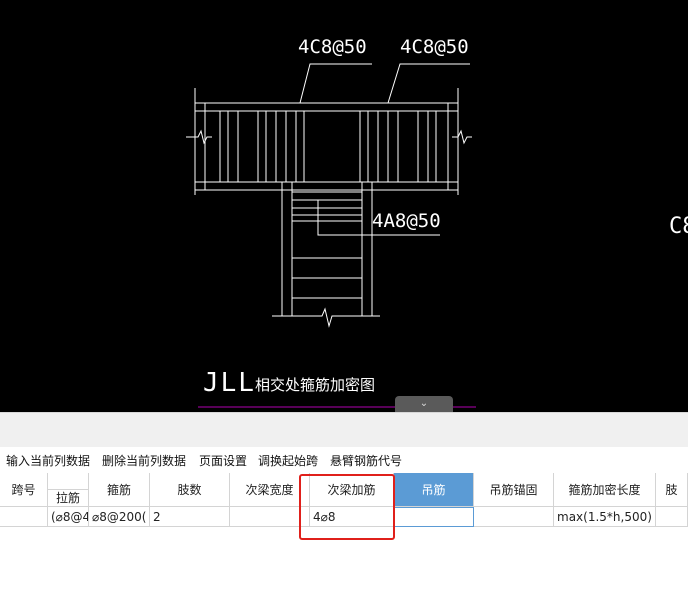 The height and width of the screenshot is (608, 688). What do you see at coordinates (315, 385) in the screenshot?
I see `drawing-title-suffix: 相交处箍筋加密图` at bounding box center [315, 385].